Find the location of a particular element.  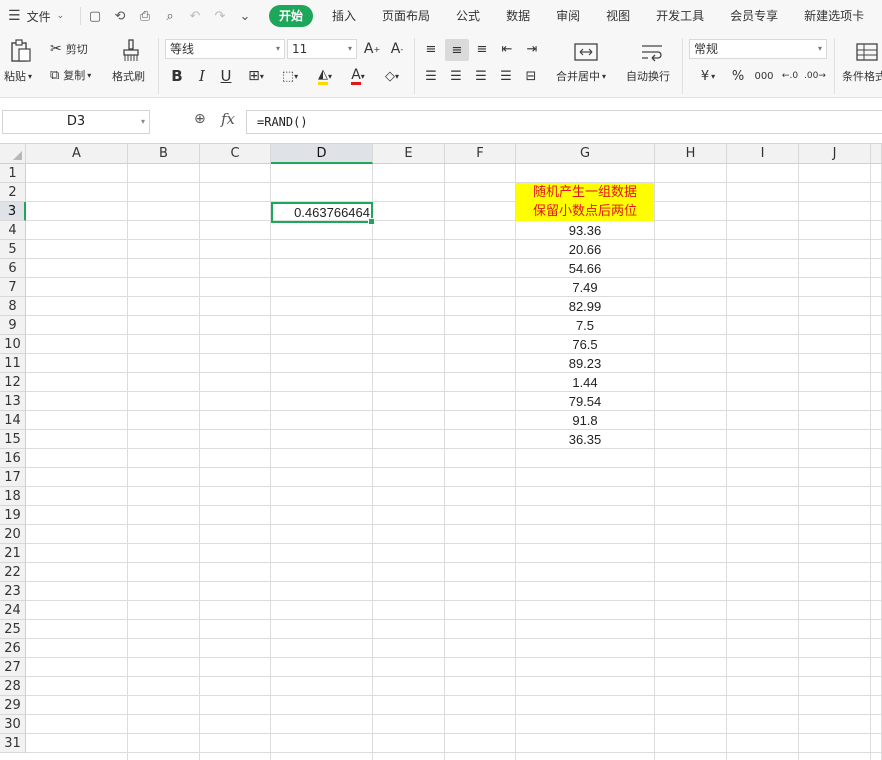

row-header-25: 25 is located at coordinates (13, 629).